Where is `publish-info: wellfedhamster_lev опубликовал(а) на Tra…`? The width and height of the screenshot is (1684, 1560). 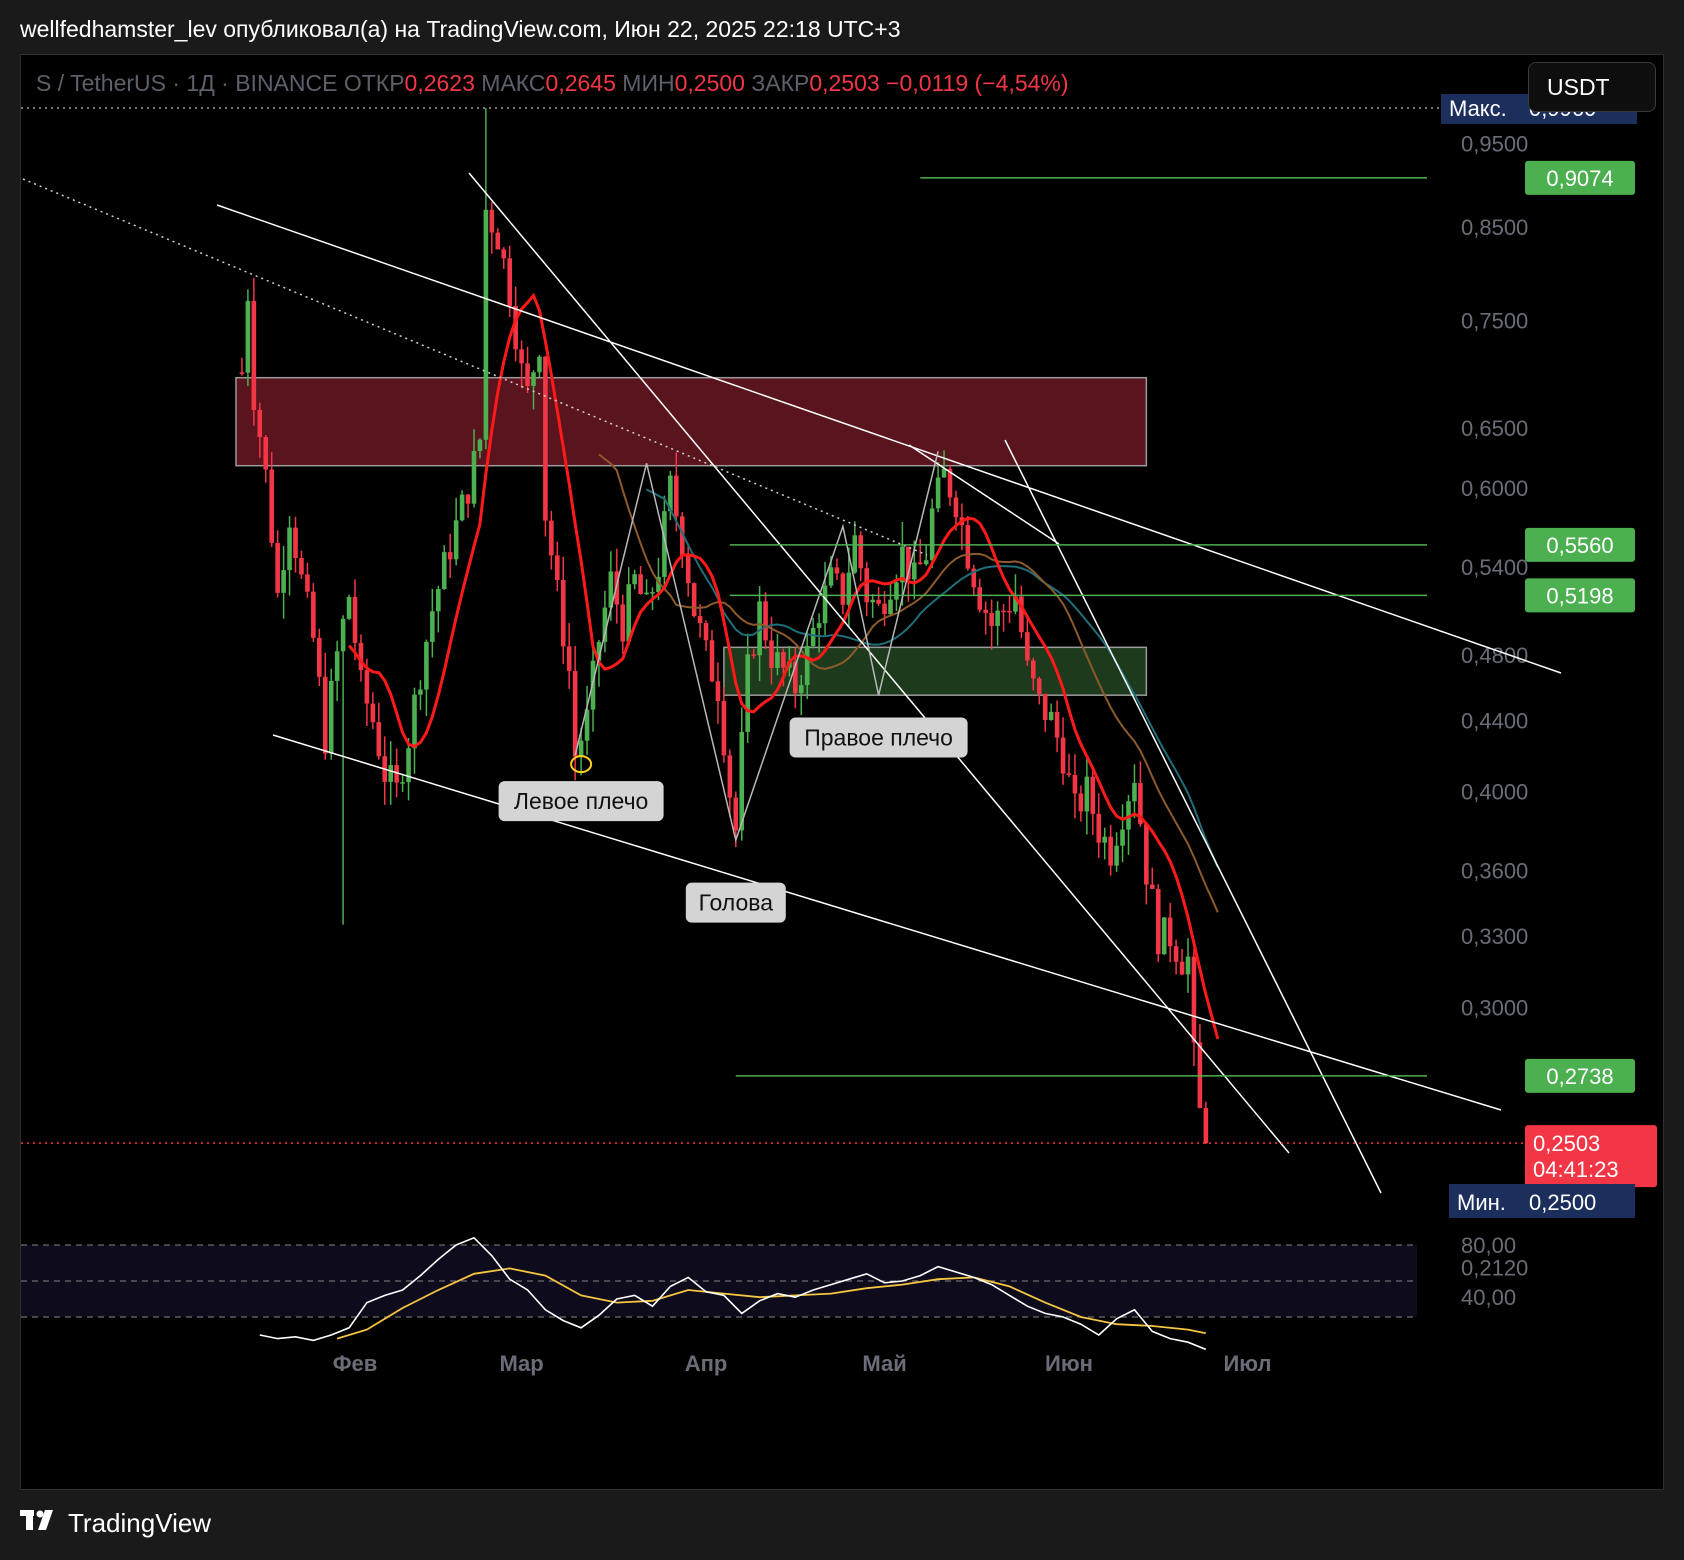 publish-info: wellfedhamster_lev опубликовал(а) на Tra… is located at coordinates (460, 29).